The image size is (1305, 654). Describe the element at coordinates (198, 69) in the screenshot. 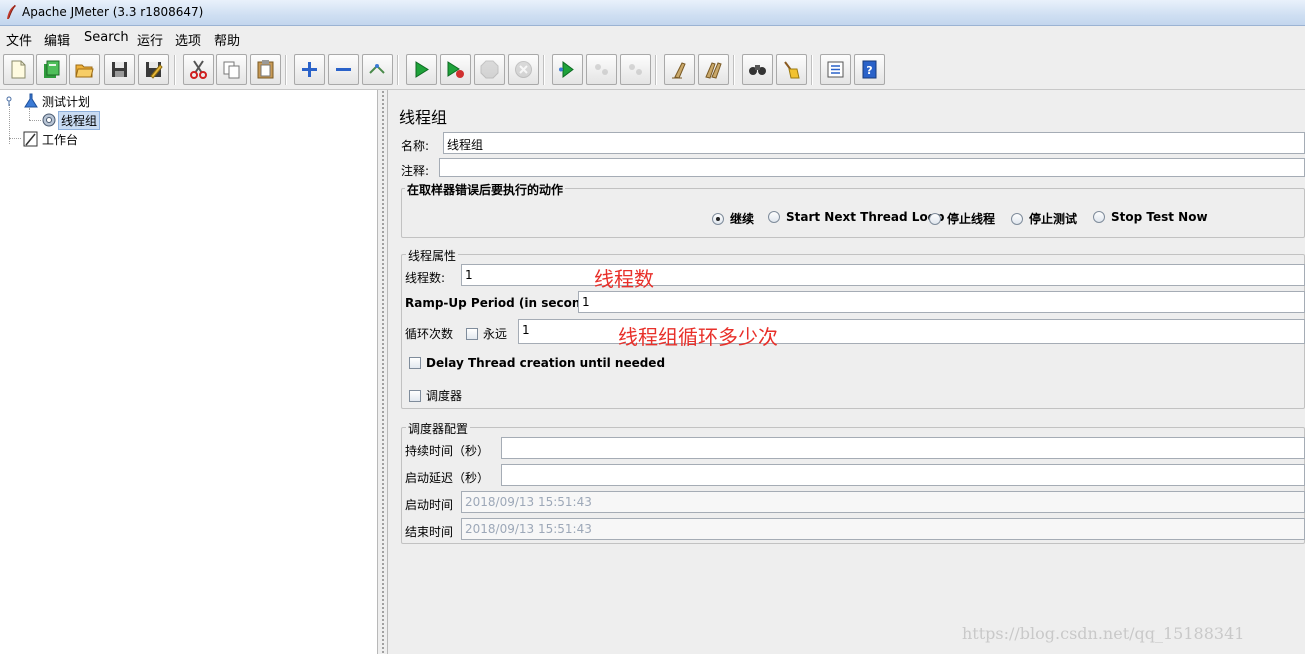

I see `cut-button` at that location.